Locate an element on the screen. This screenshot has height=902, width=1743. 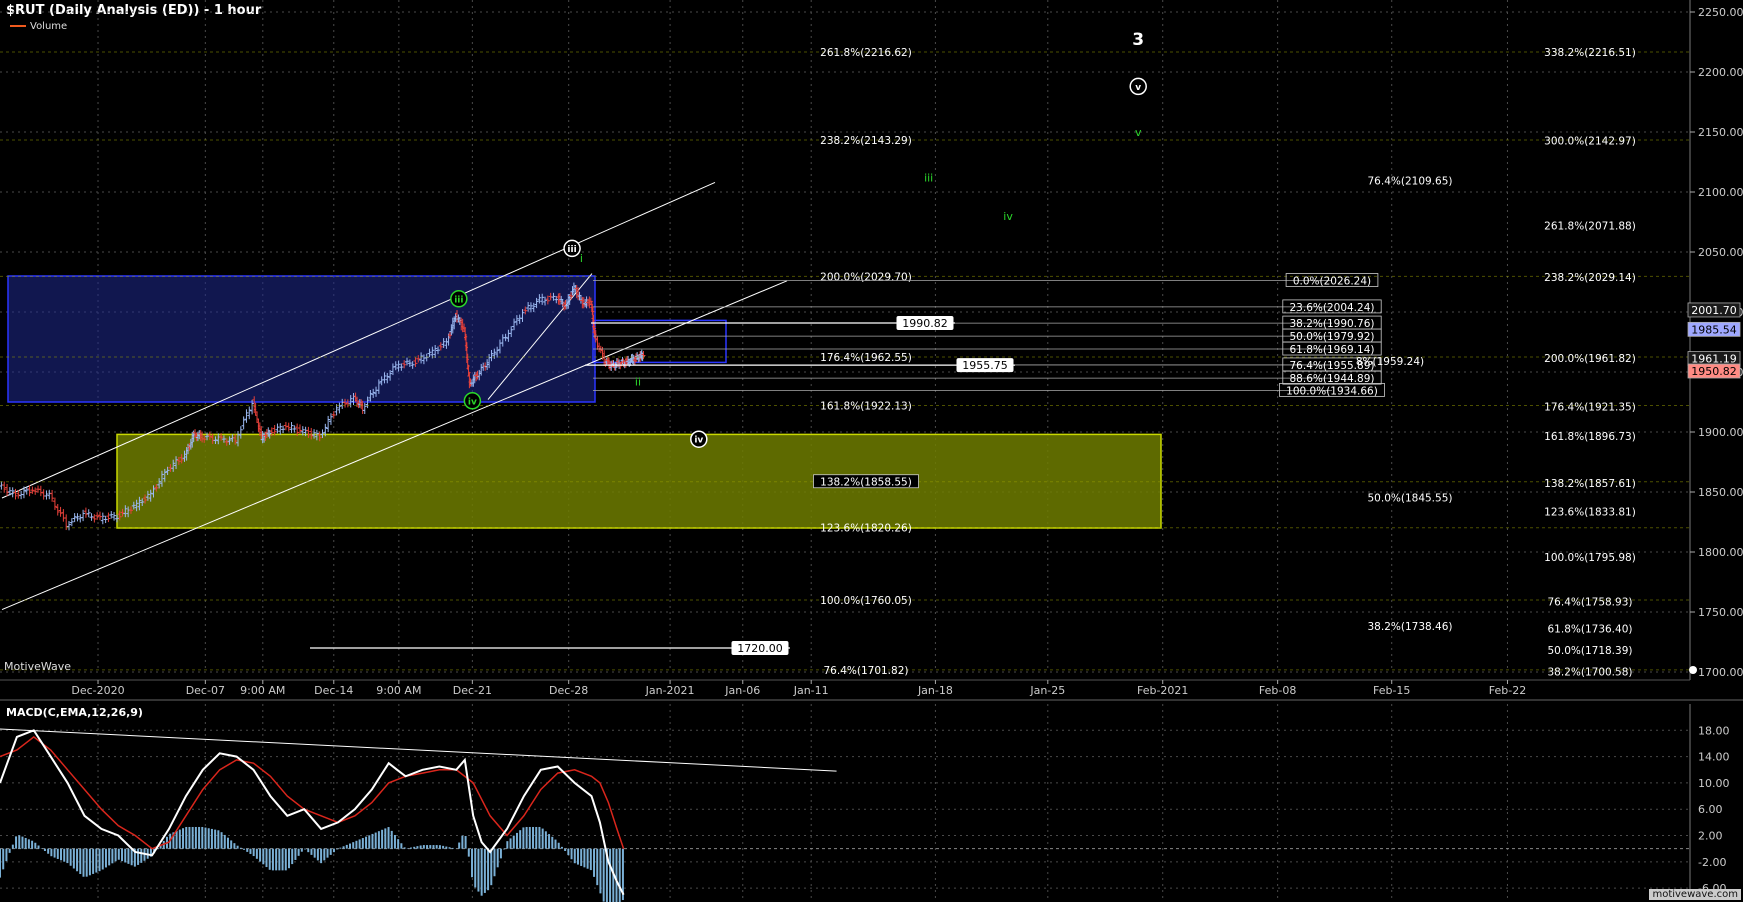
time-tick-label: Feb-22 is located at coordinates (1507, 690).